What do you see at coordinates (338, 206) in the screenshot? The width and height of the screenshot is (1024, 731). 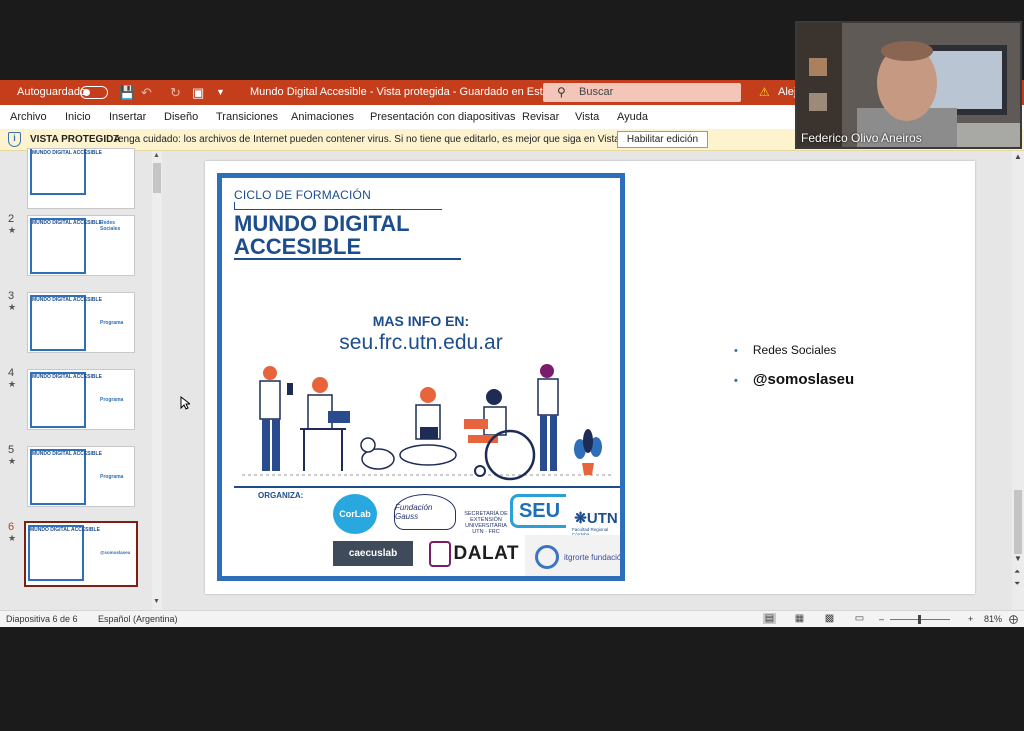 I see `poster-bracket` at bounding box center [338, 206].